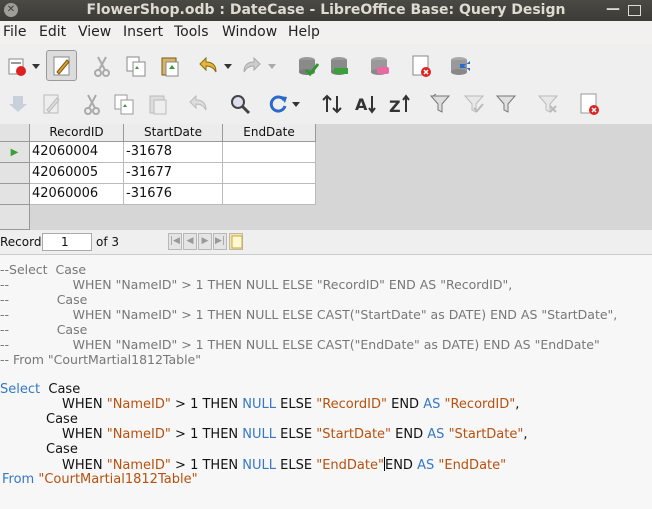 The image size is (652, 509). What do you see at coordinates (77, 194) in the screenshot?
I see `table-cell: 42060006` at bounding box center [77, 194].